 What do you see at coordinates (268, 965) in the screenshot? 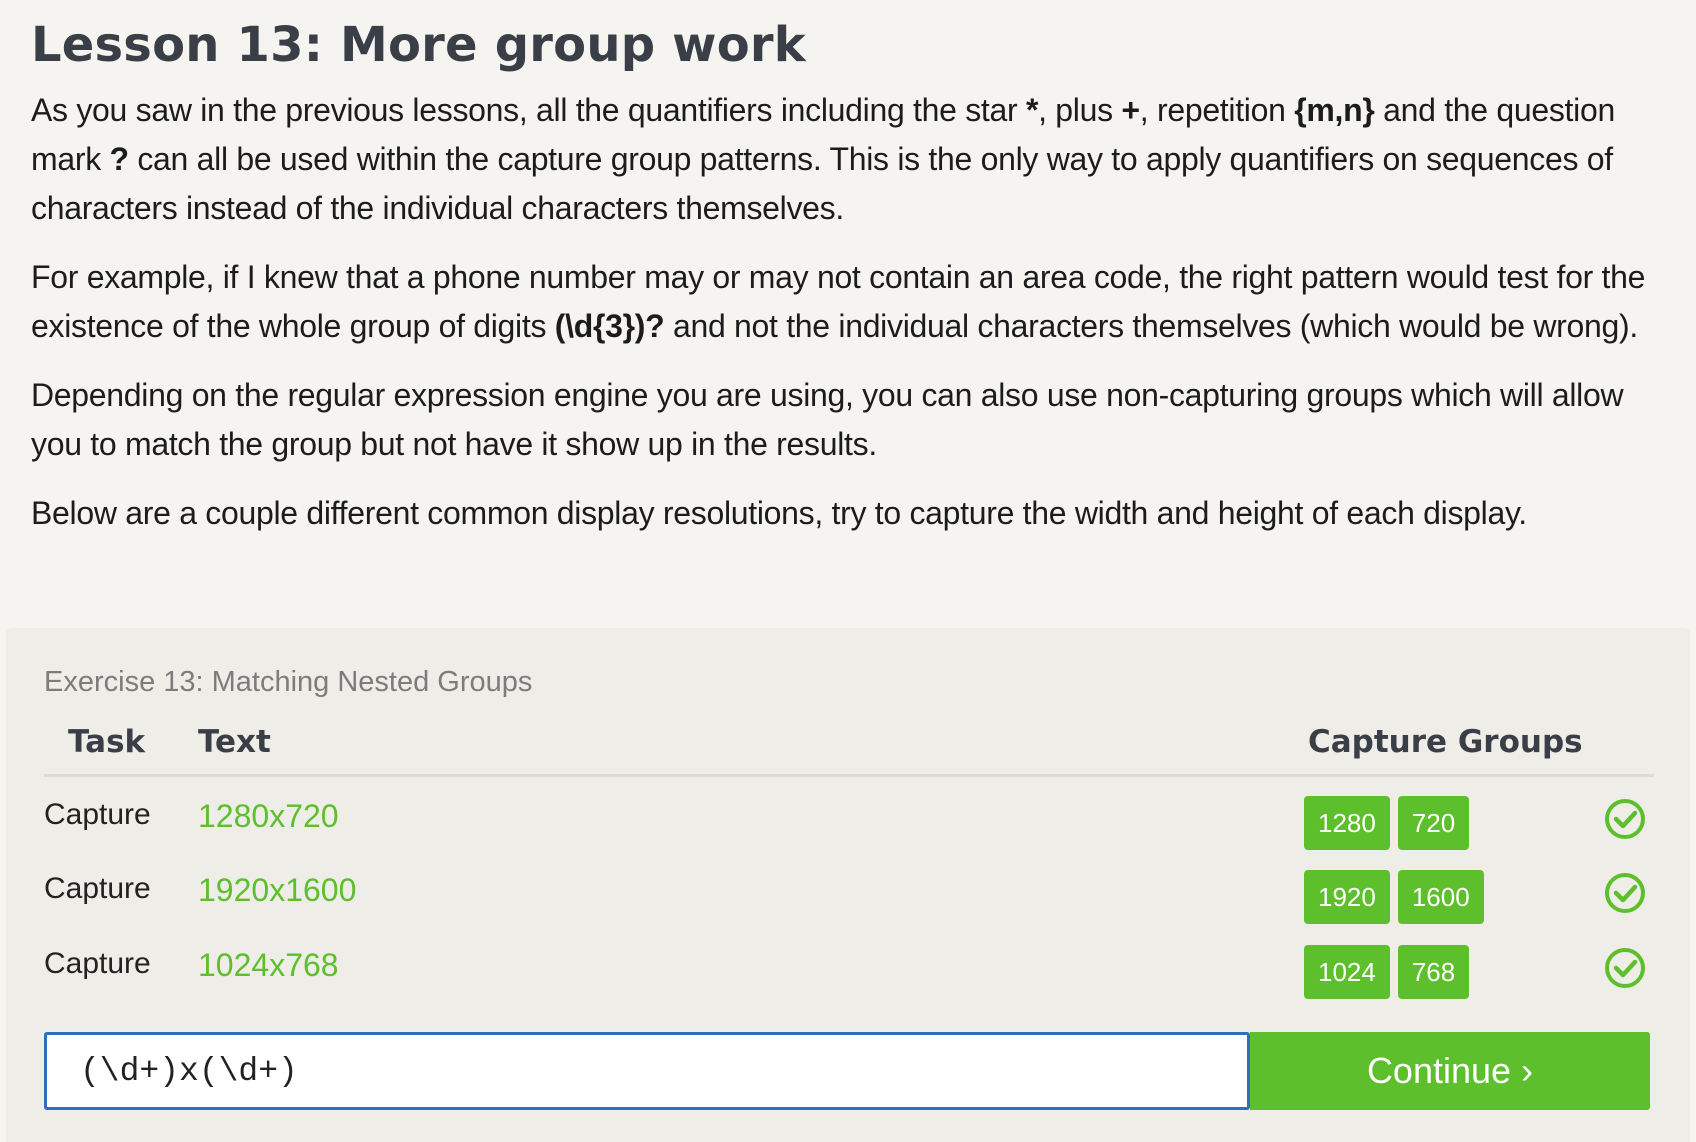
I see `text-cell: 1024x768` at bounding box center [268, 965].